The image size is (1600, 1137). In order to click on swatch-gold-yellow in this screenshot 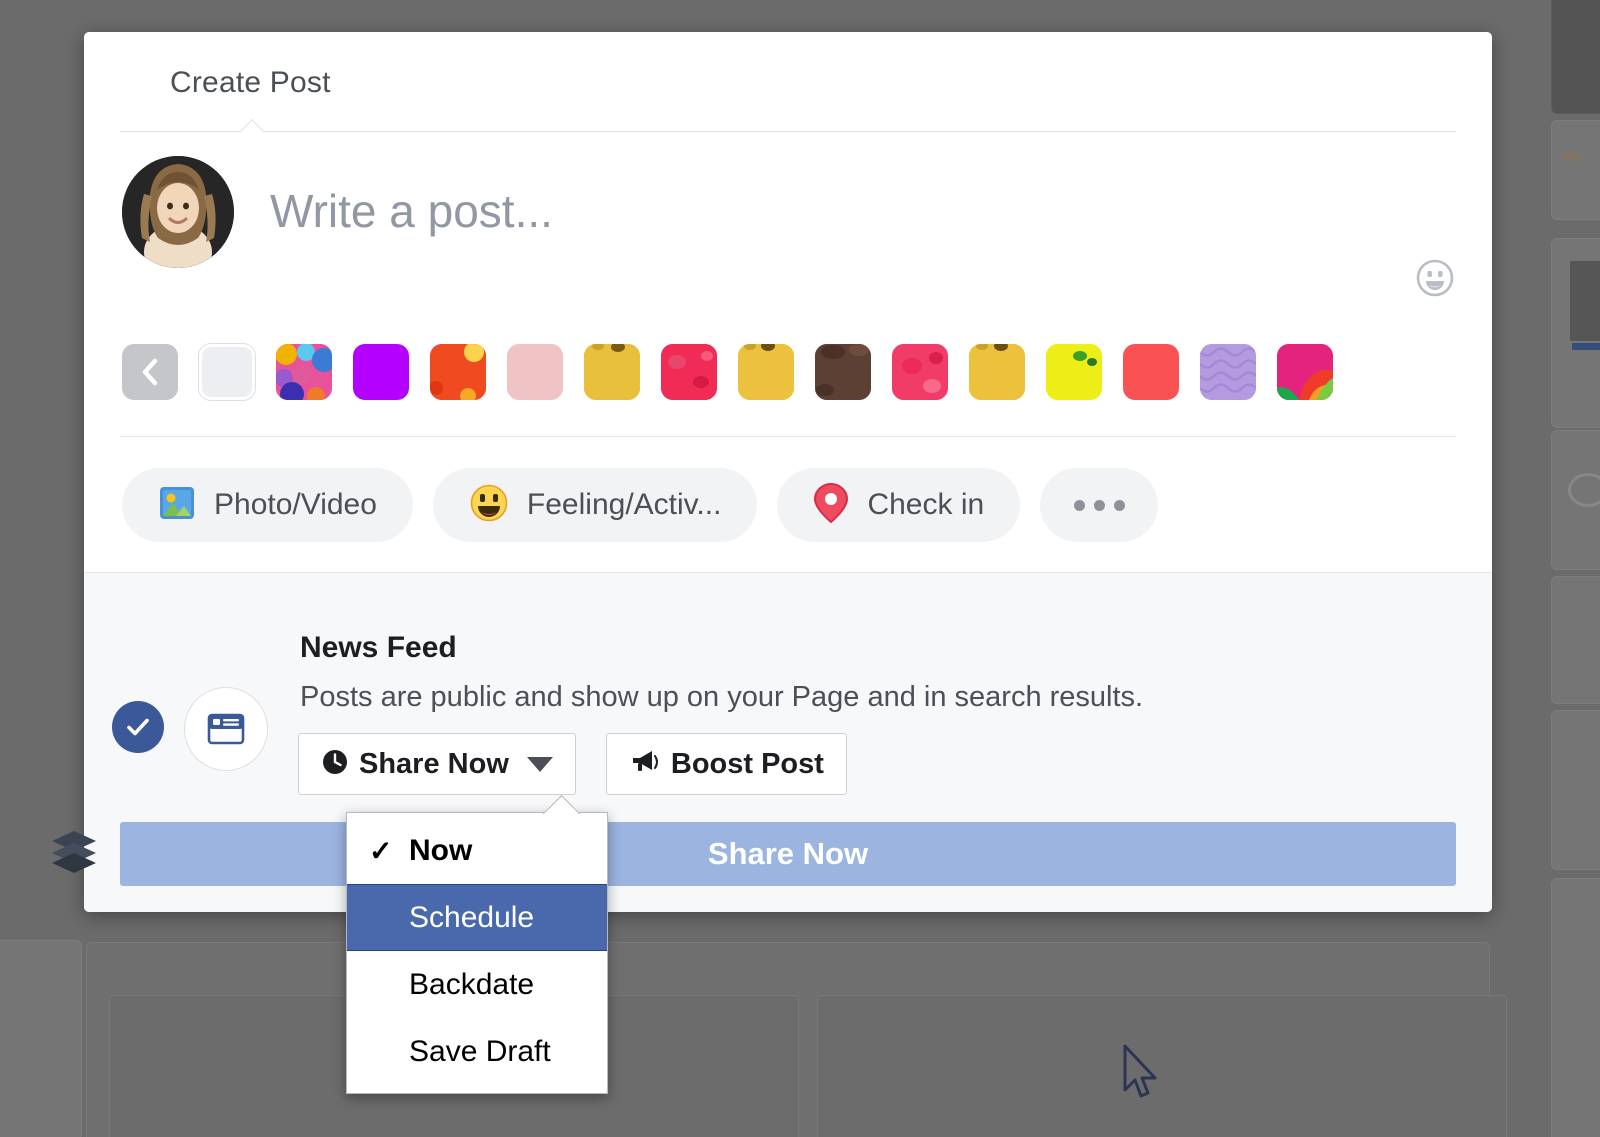, I will do `click(612, 372)`.